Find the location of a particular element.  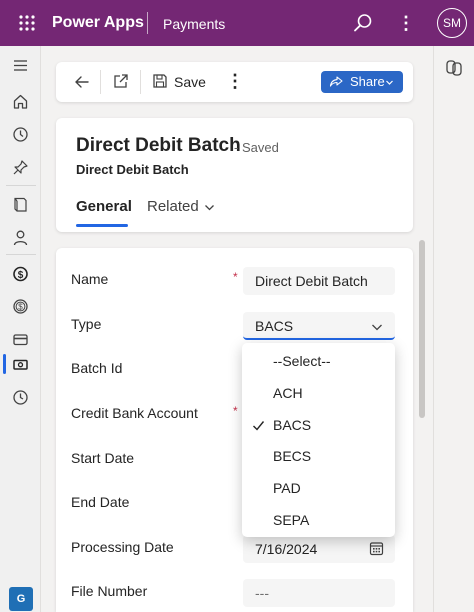

back-arrow-icon is located at coordinates (82, 82).